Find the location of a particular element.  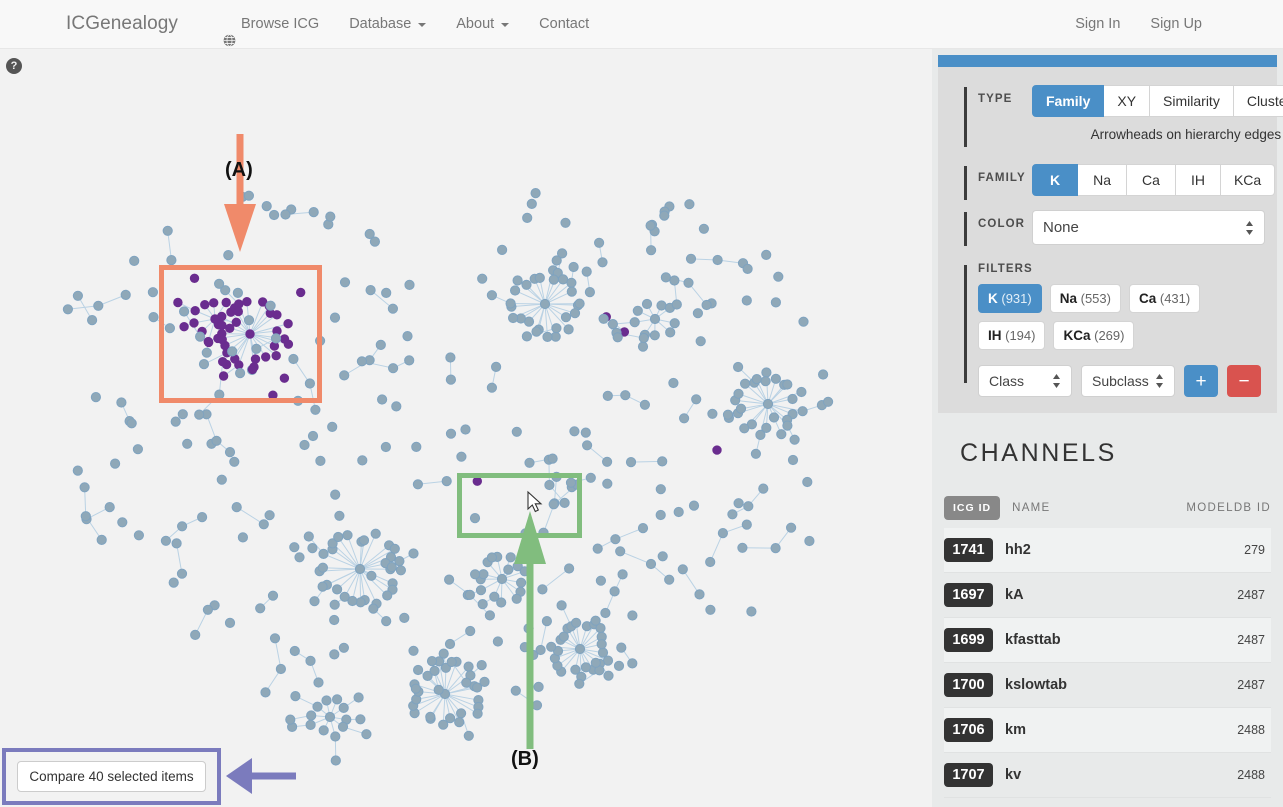

color-select: None is located at coordinates (1148, 228).